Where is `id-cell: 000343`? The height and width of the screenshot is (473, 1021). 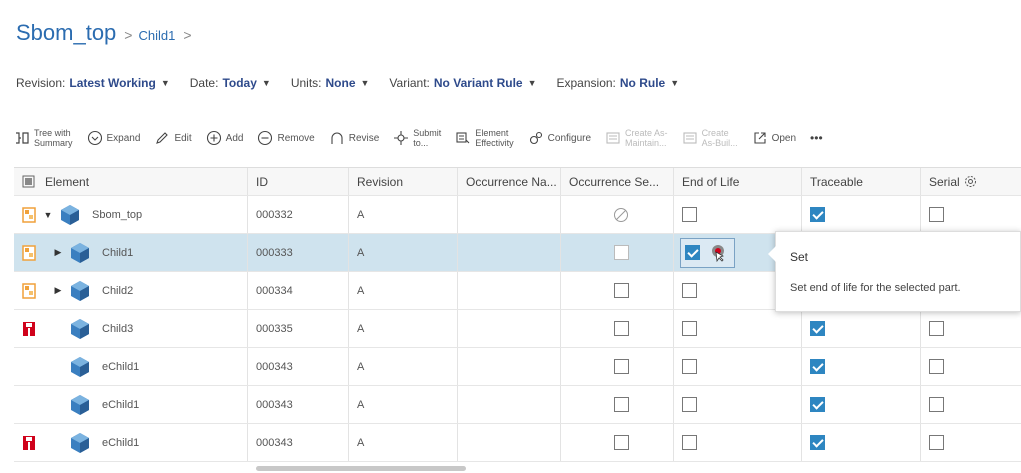 id-cell: 000343 is located at coordinates (298, 404).